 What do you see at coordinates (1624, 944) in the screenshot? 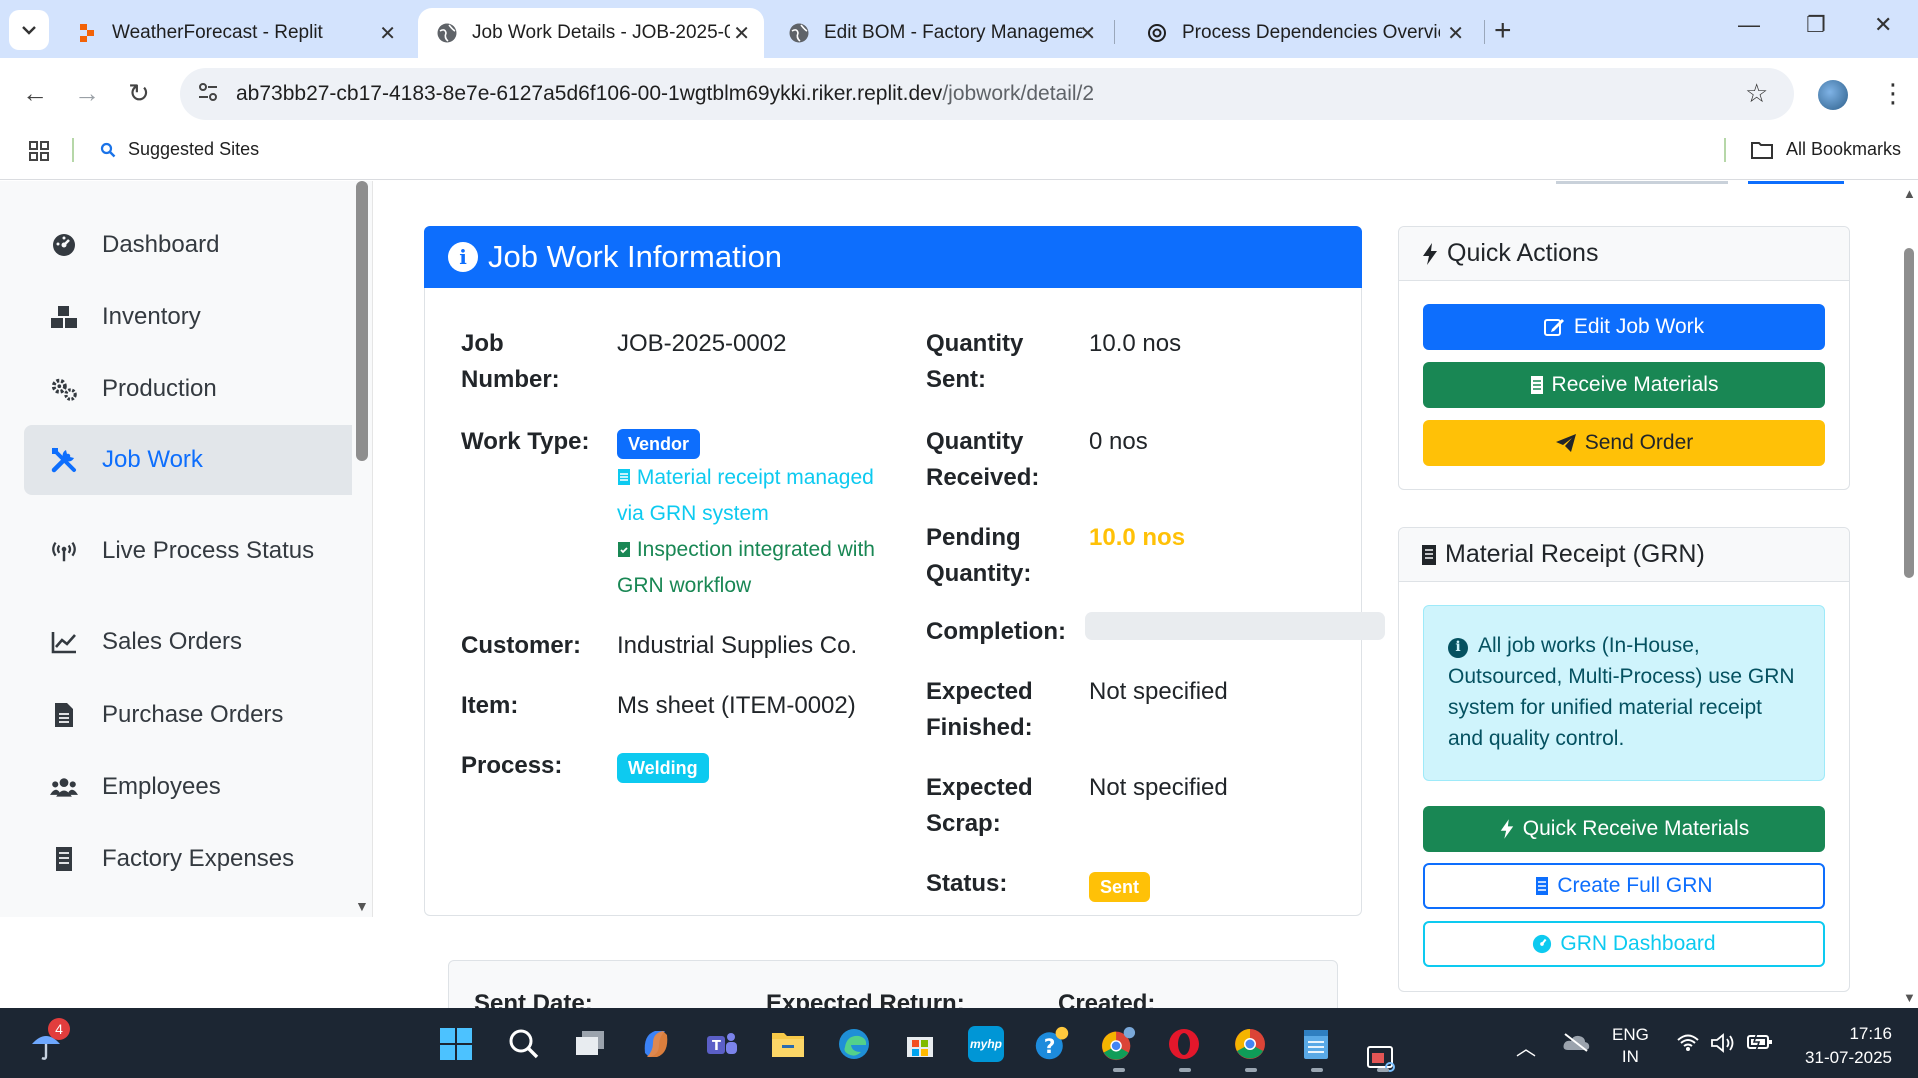
I see `grn-dashboard-button: GRN Dashboard` at bounding box center [1624, 944].